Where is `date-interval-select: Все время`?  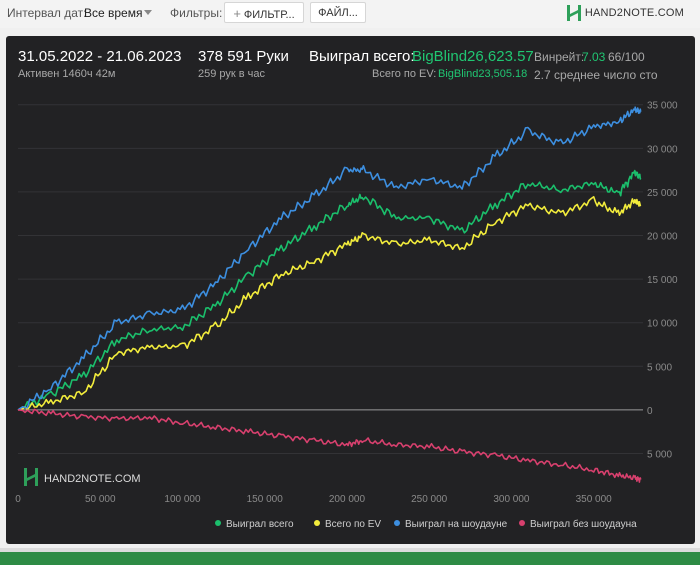
date-interval-select: Все время is located at coordinates (118, 12).